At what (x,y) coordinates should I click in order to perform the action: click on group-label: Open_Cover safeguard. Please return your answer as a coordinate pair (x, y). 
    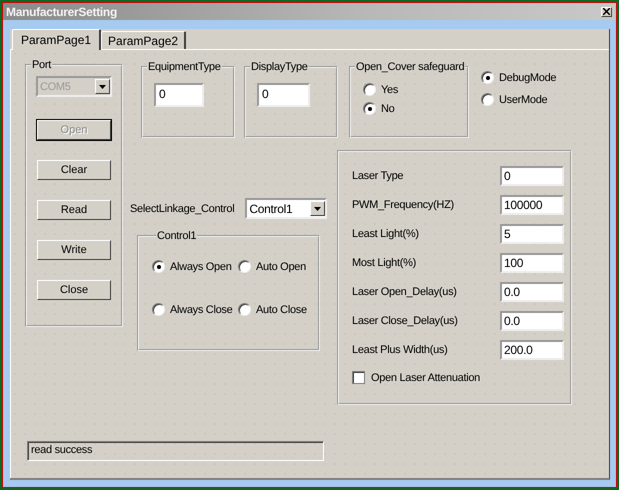
    Looking at the image, I should click on (410, 67).